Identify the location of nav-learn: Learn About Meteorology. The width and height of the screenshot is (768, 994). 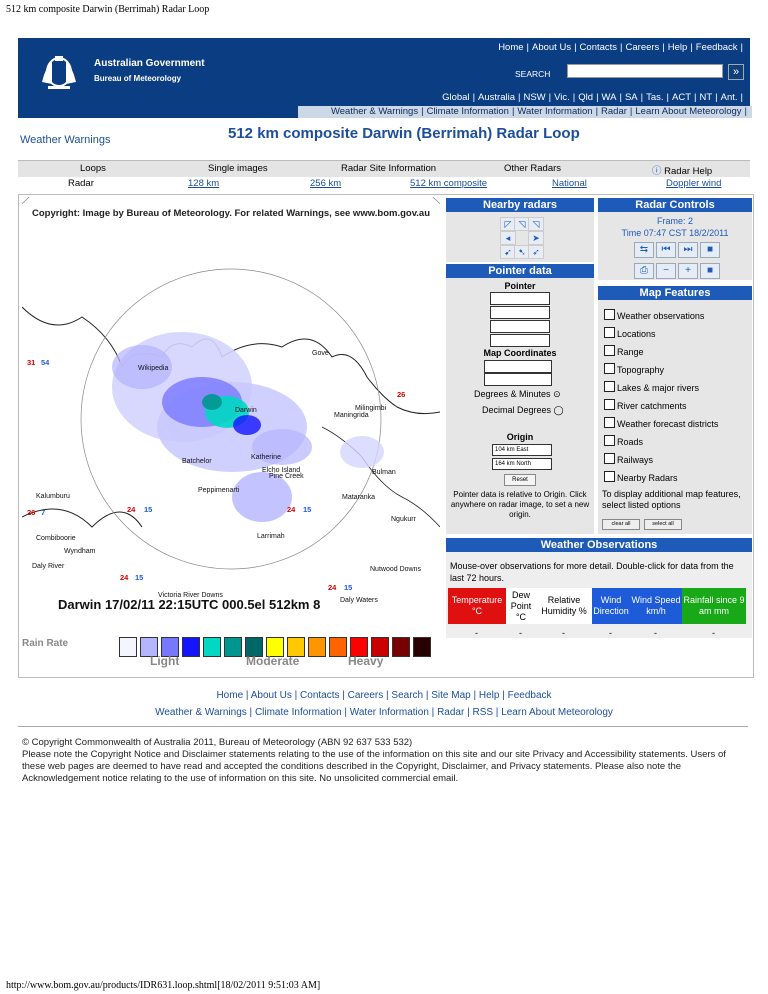
(688, 111).